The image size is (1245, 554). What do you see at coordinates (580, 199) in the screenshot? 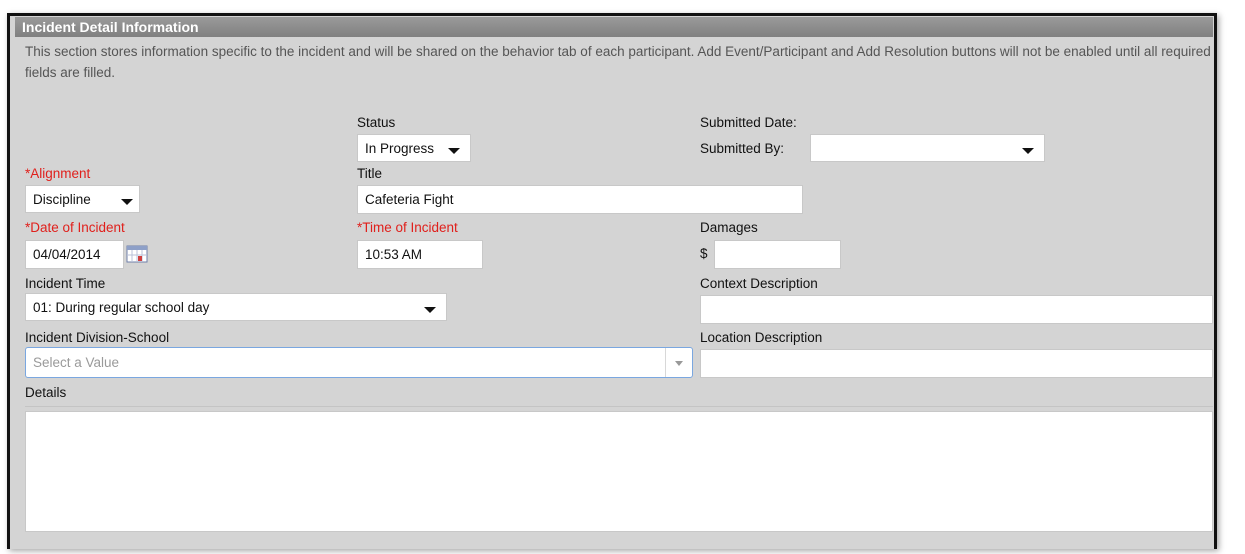
I see `title-input: Cafeteria Fight` at bounding box center [580, 199].